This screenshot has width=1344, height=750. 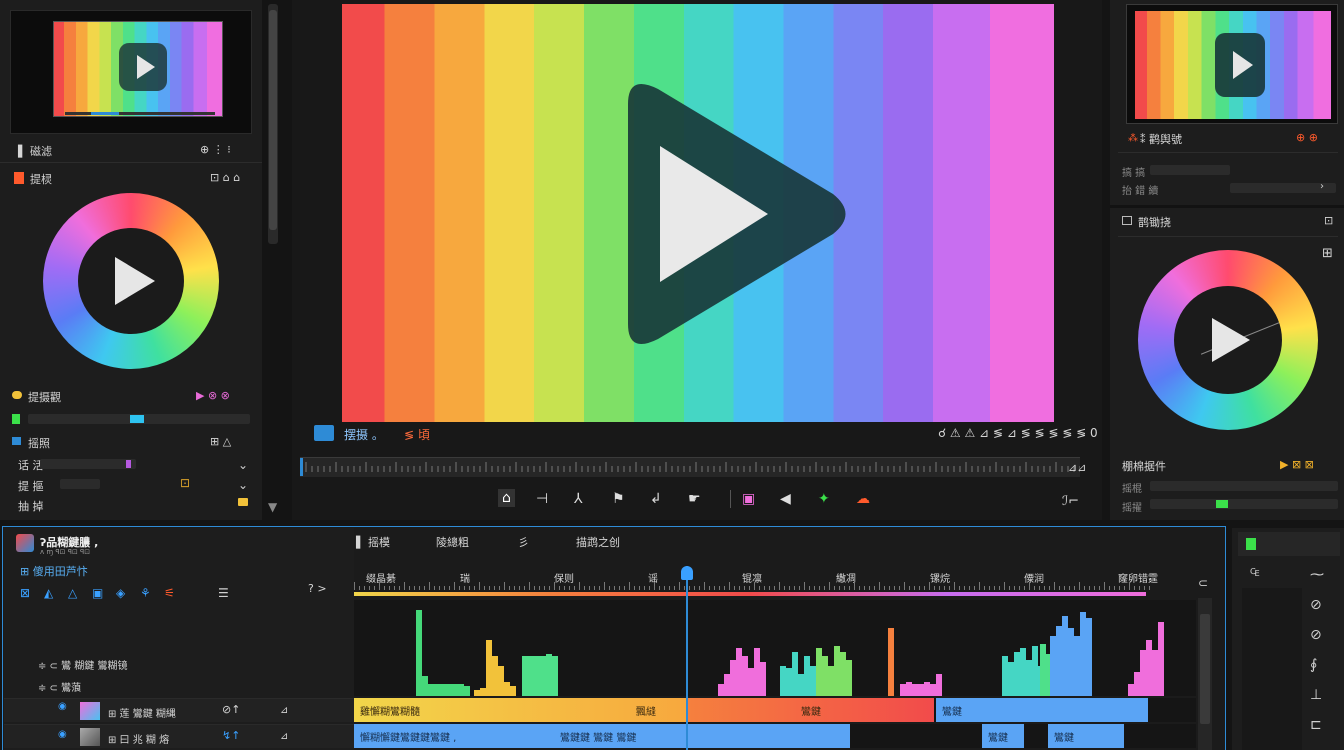 I want to click on minus-icon: ⁓, so click(x=1317, y=575).